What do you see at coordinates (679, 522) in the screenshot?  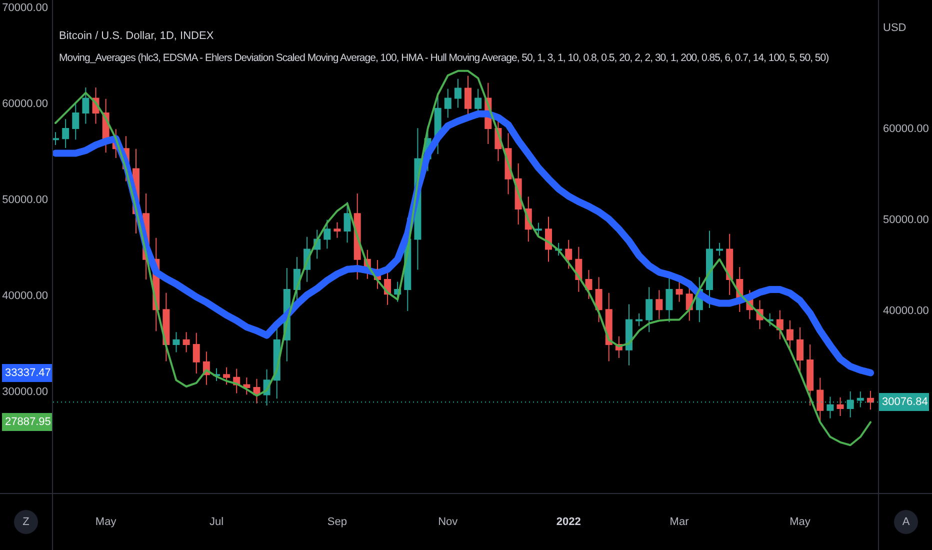 I see `axis-label: Mar` at bounding box center [679, 522].